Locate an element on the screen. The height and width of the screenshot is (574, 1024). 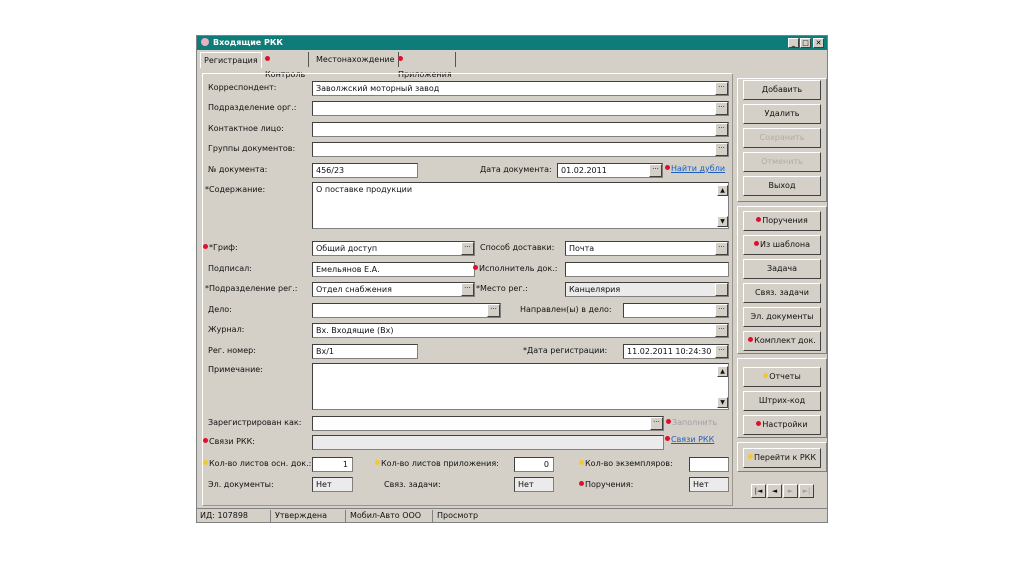
tab-control: Контроль is located at coordinates (286, 65).